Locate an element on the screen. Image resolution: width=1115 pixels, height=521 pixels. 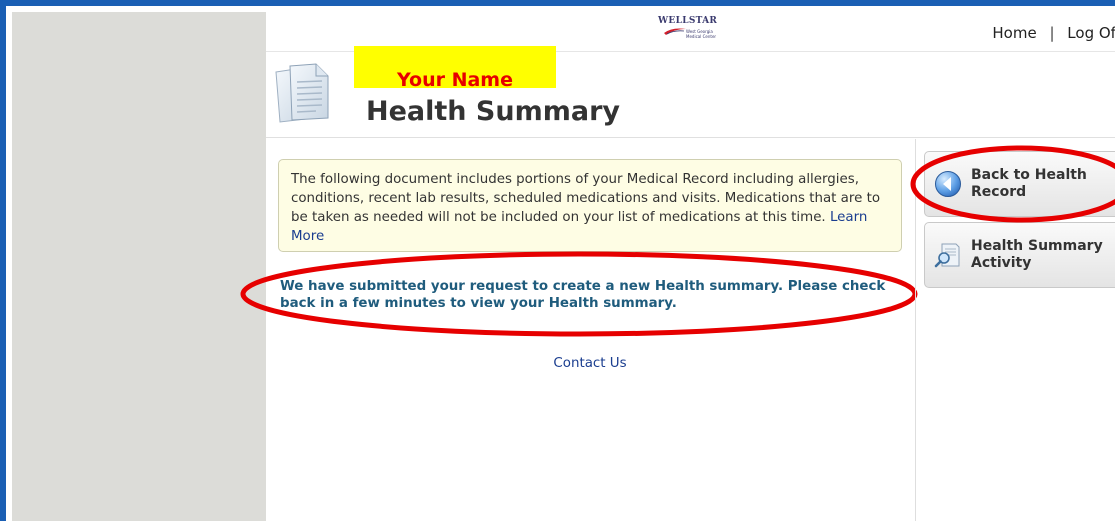
contact-us-link: Contact Us is located at coordinates (589, 363).